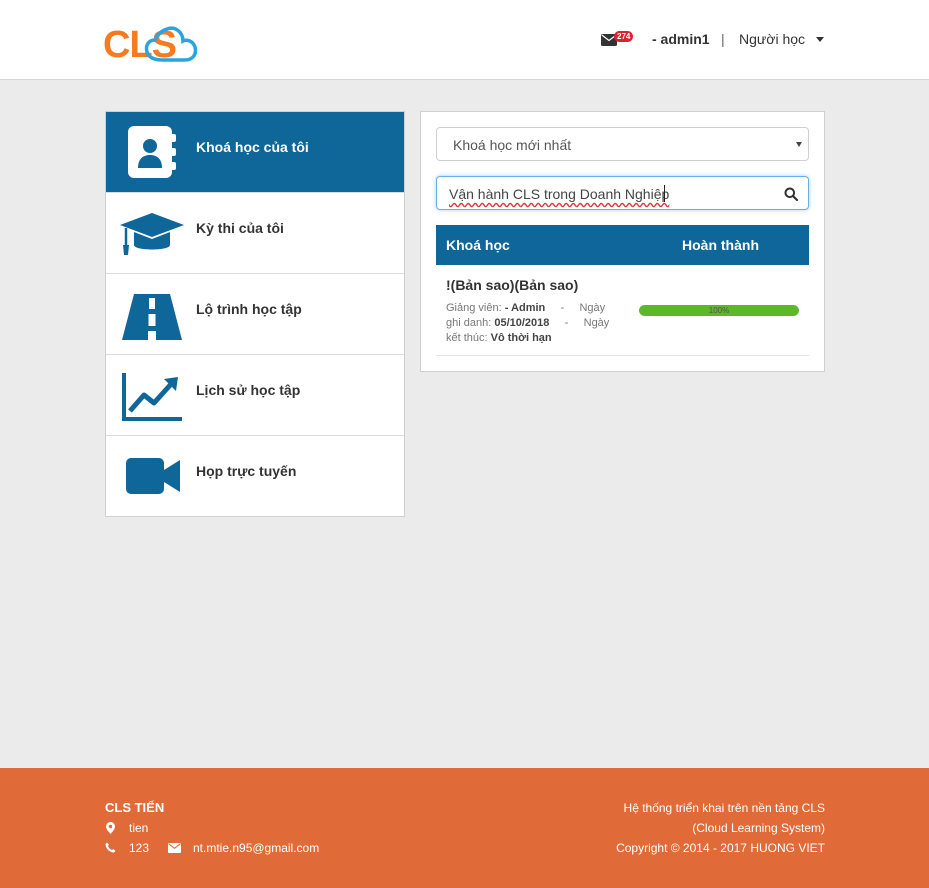 The image size is (929, 888). I want to click on select-arrow-icon, so click(799, 144).